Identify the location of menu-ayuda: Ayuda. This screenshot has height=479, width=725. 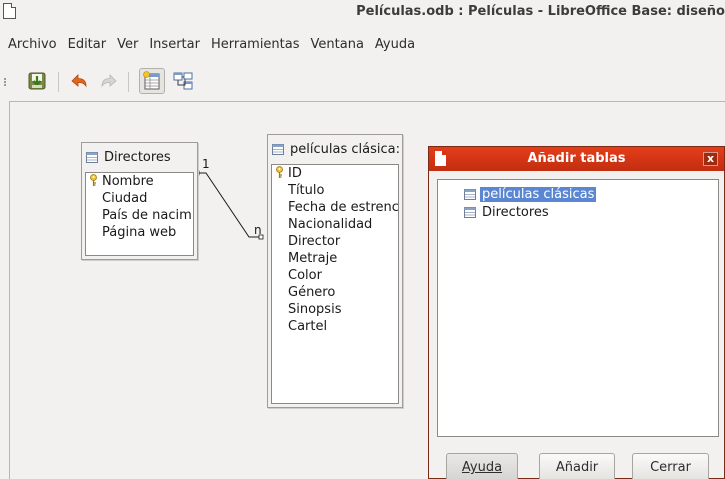
(395, 45).